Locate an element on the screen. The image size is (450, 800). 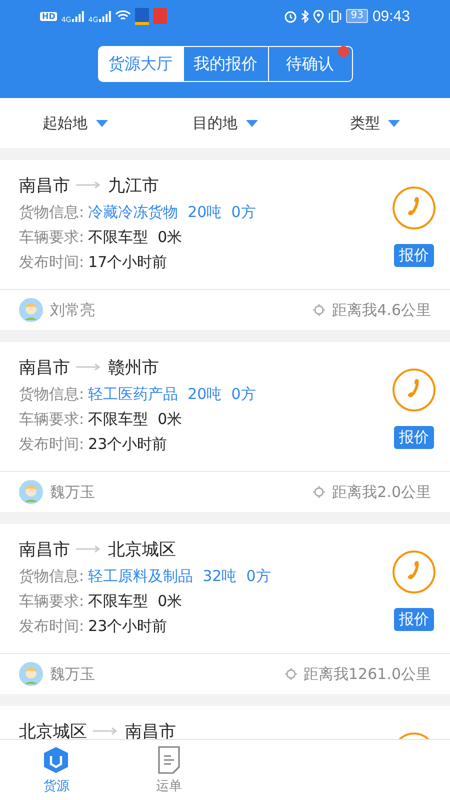
location-icon is located at coordinates (318, 16).